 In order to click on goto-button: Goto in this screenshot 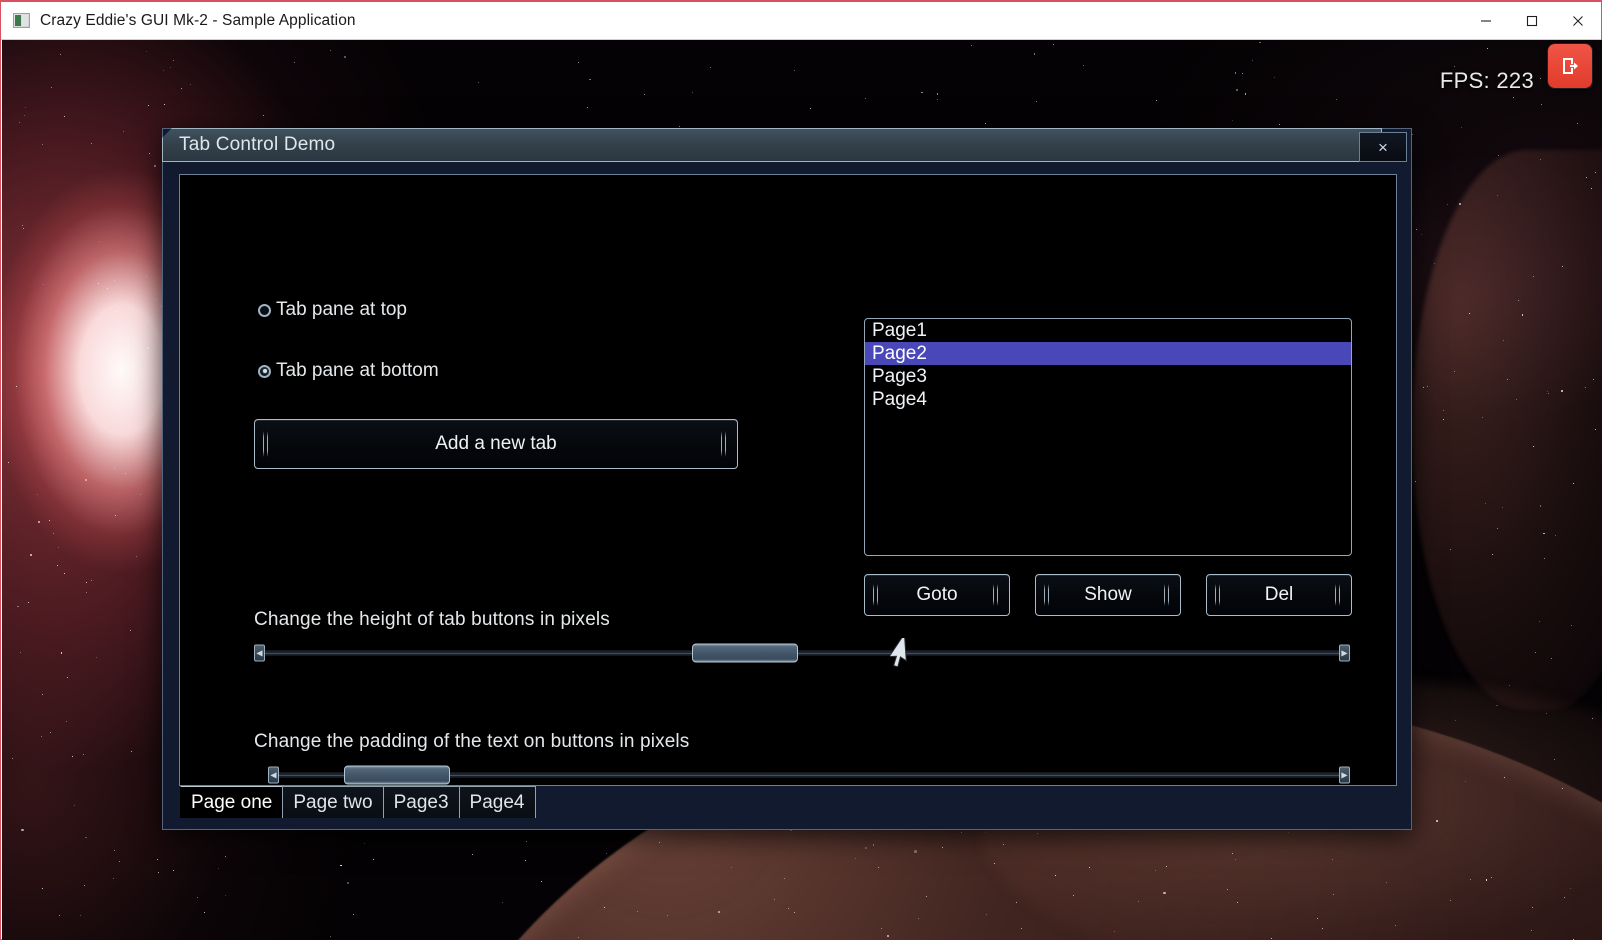, I will do `click(937, 595)`.